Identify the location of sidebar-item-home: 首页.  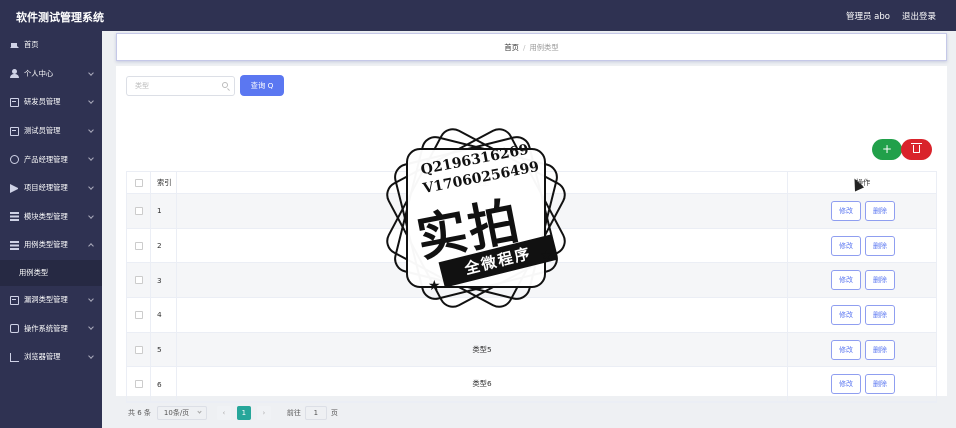
(51, 45).